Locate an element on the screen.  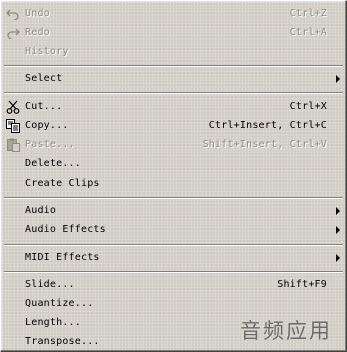
copy-shortcut: Ctrl+Insert, Ctrl+C is located at coordinates (267, 125).